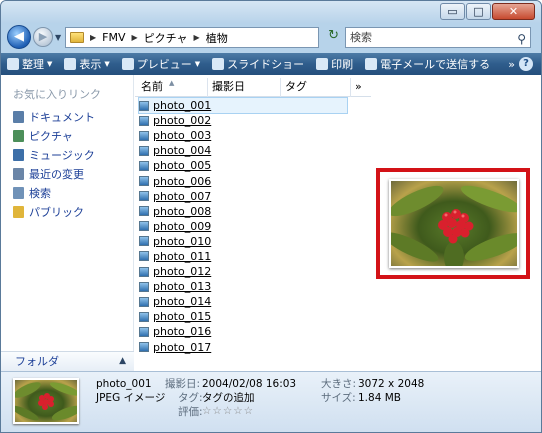 This screenshot has width=542, height=433. What do you see at coordinates (243, 286) in the screenshot?
I see `file-row: photo_013` at bounding box center [243, 286].